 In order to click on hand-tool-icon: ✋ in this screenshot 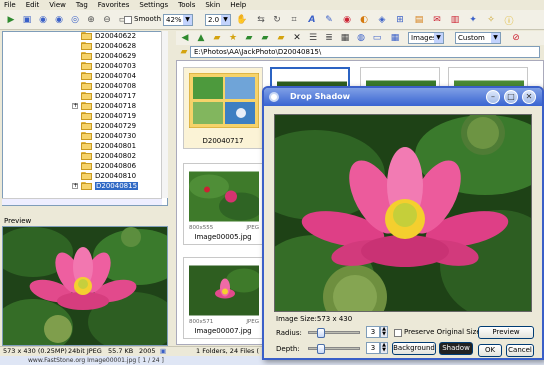, I will do `click(242, 20)`.